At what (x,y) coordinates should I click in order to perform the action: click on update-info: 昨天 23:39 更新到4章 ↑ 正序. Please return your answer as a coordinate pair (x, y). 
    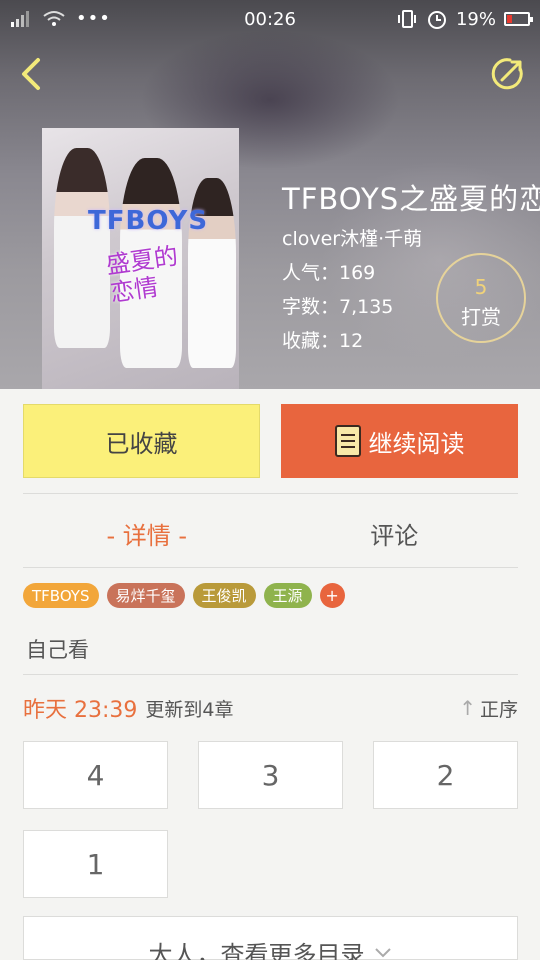
    Looking at the image, I should click on (270, 708).